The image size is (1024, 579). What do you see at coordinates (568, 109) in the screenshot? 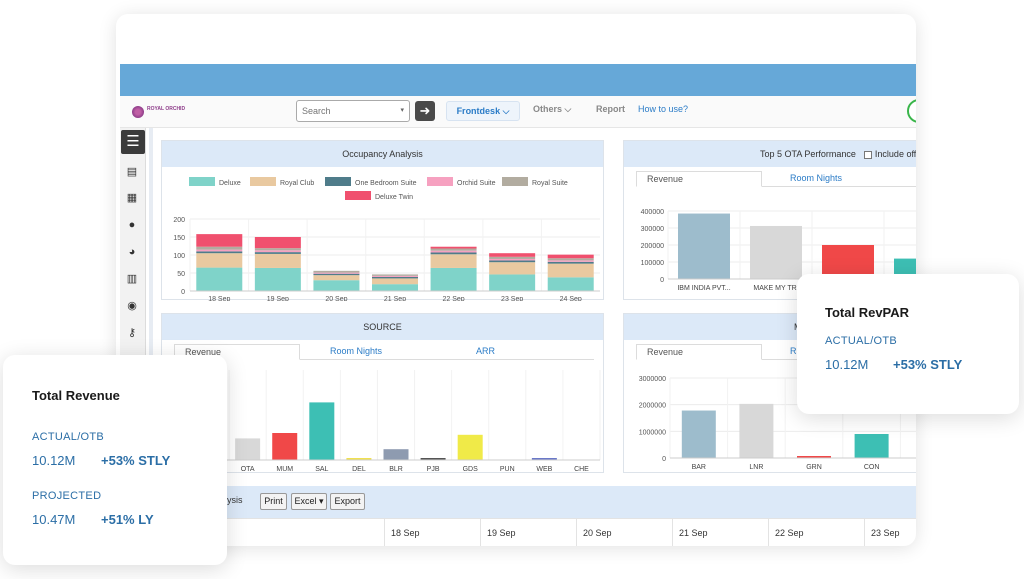
I see `chevron-down-icon: ⌵` at bounding box center [568, 109].